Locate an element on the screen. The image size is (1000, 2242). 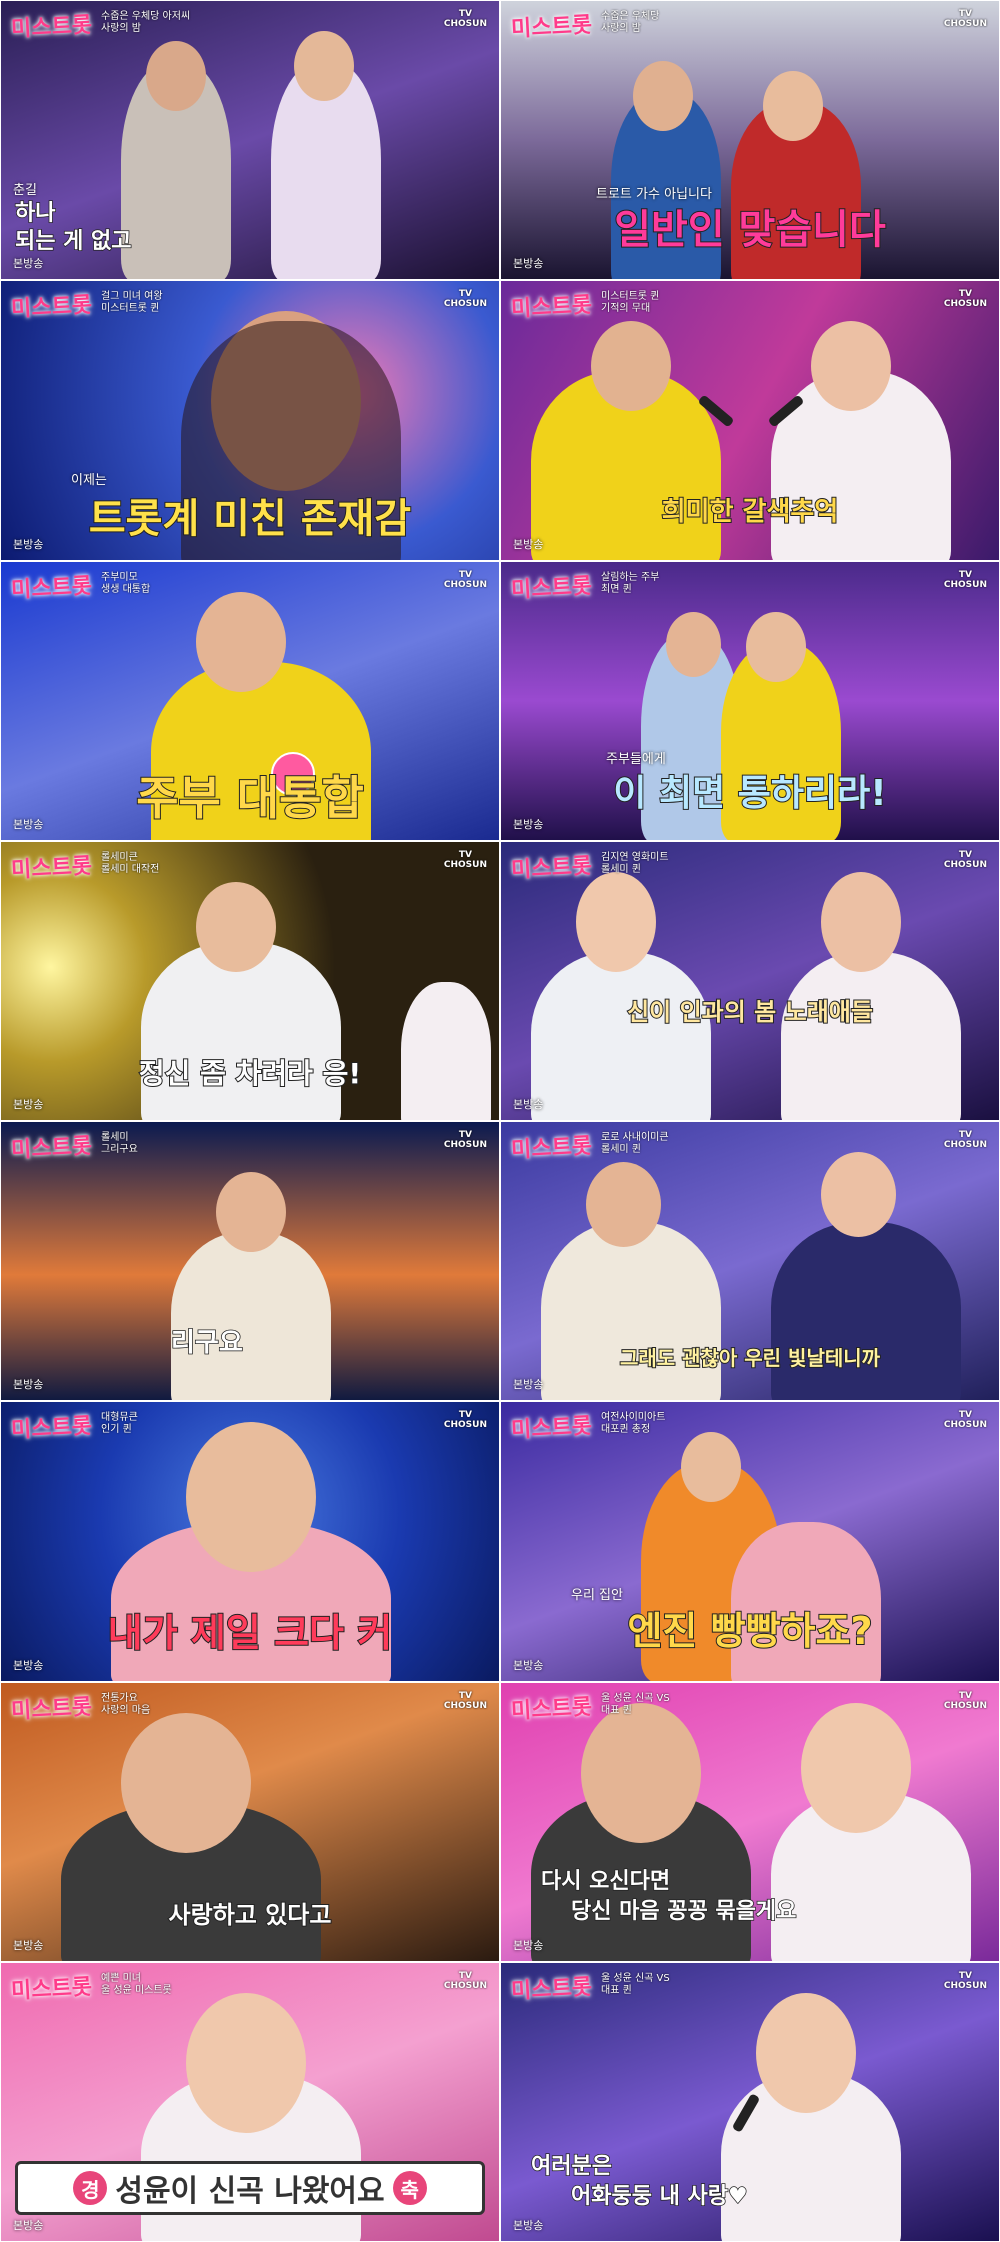
subtitle: 리구요 is located at coordinates (206, 1343).